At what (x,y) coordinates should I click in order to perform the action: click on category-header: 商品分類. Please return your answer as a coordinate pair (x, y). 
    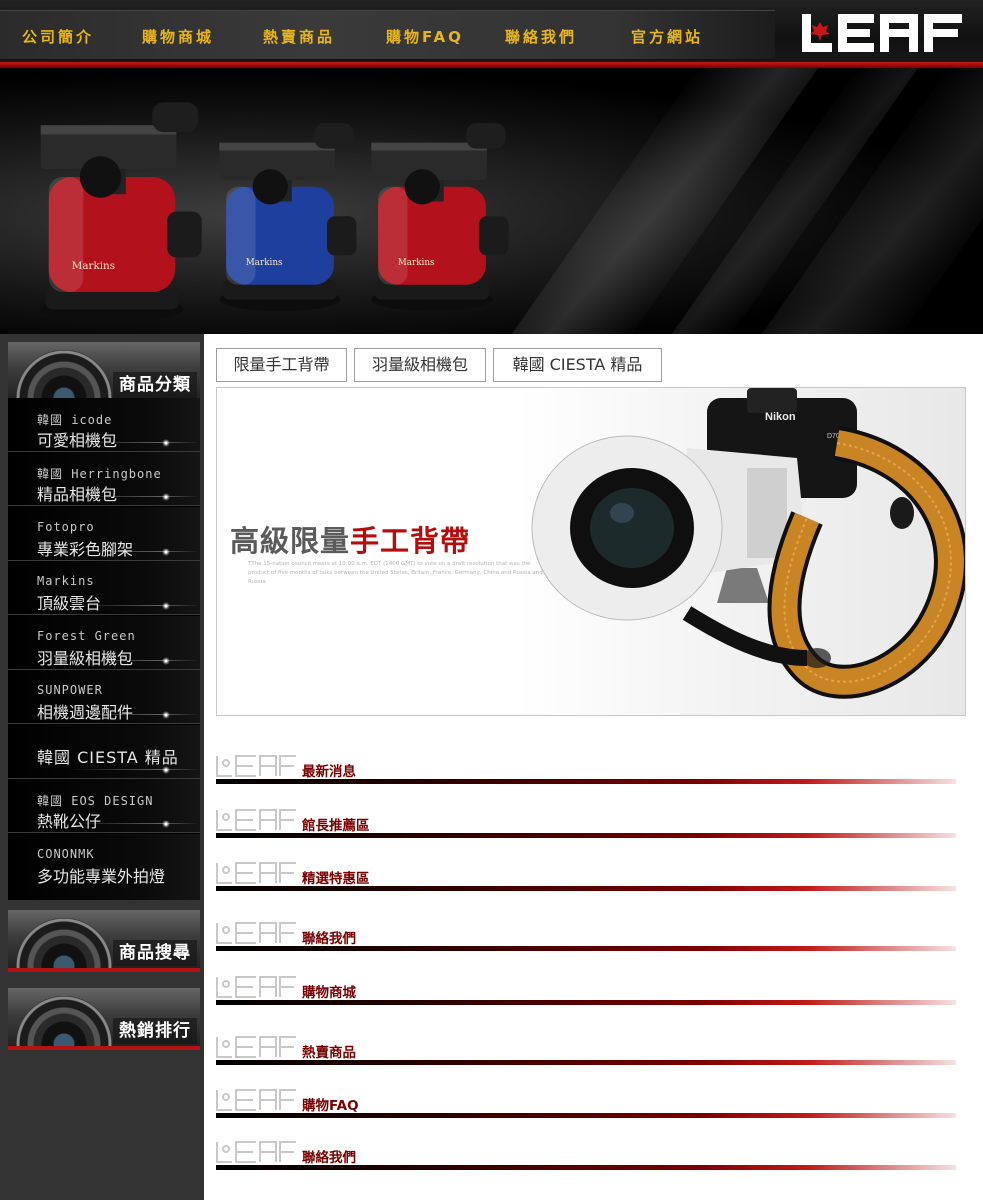
    Looking at the image, I should click on (104, 373).